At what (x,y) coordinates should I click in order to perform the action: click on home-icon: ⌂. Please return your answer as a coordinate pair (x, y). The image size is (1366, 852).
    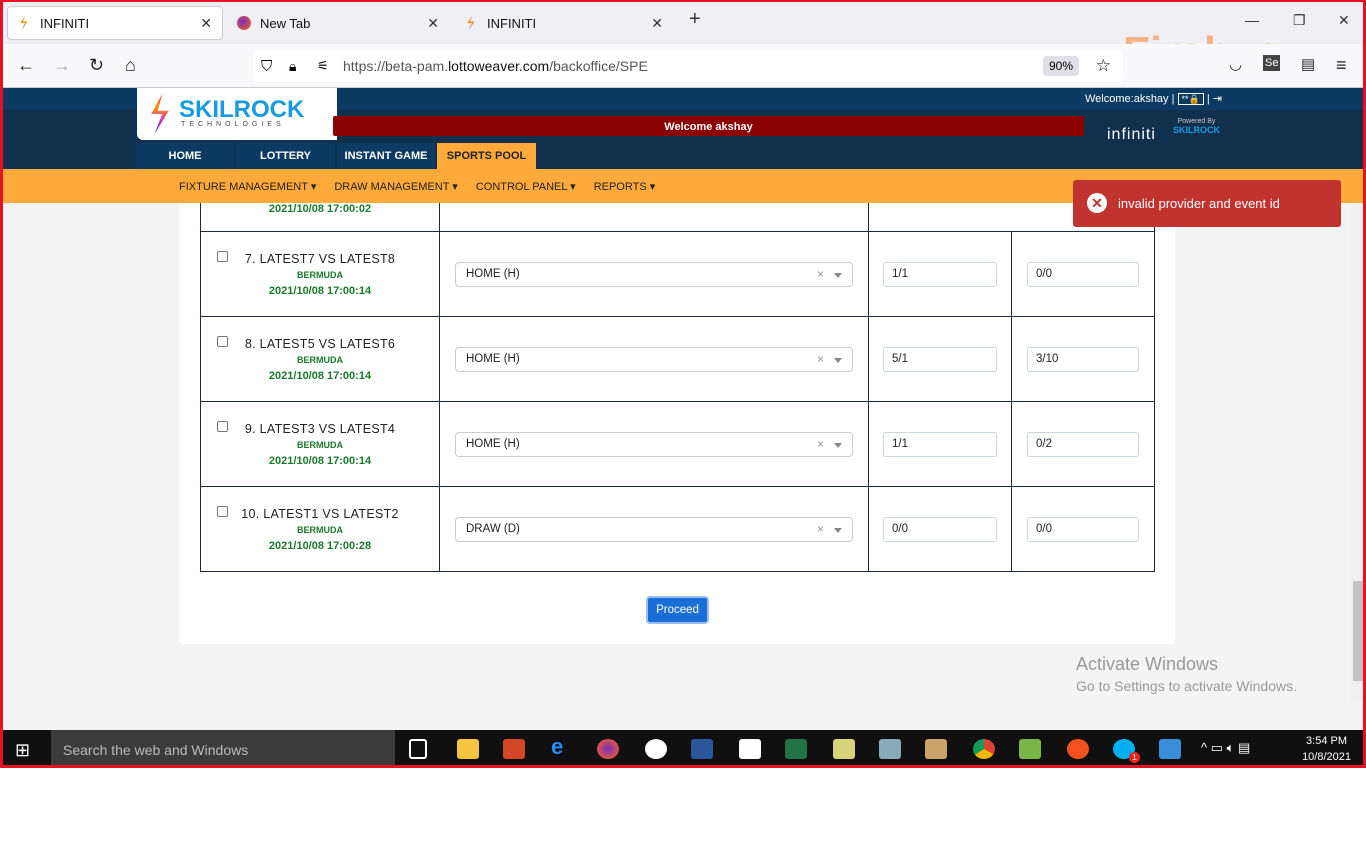
    Looking at the image, I should click on (130, 65).